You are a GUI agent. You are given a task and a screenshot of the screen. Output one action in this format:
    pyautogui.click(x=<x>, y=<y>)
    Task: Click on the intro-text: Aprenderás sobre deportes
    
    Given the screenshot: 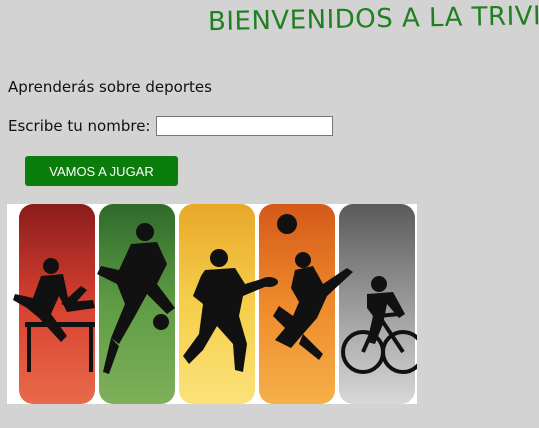 What is the action you would take?
    pyautogui.click(x=110, y=87)
    